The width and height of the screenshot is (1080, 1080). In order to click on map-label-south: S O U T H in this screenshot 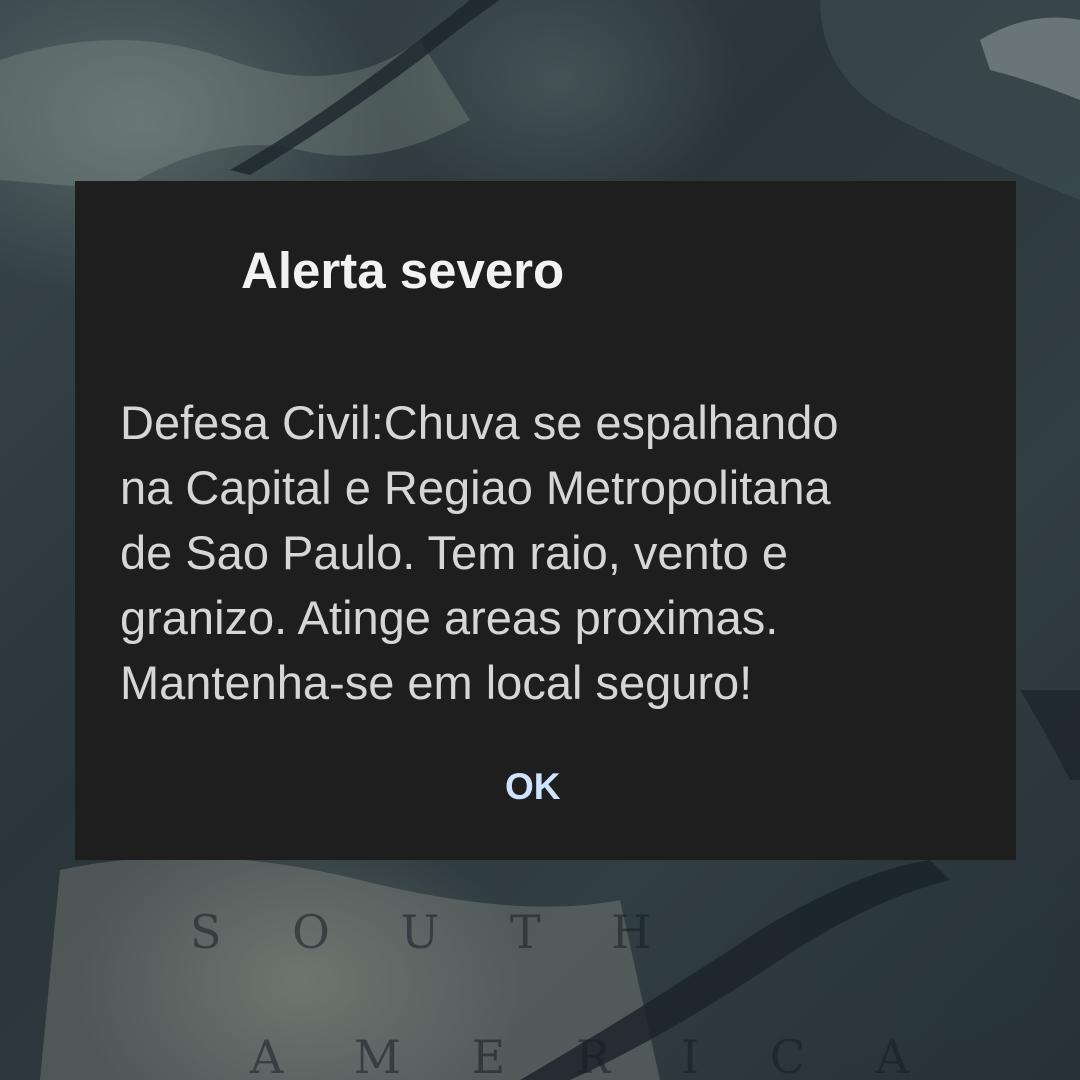, I will do `click(435, 932)`.